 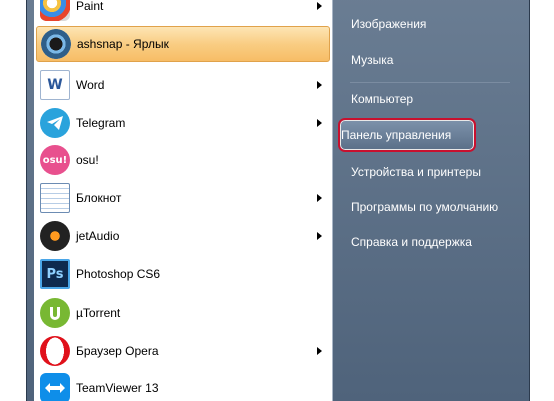 What do you see at coordinates (123, 44) in the screenshot?
I see `program-label: ashsnap - Ярлык` at bounding box center [123, 44].